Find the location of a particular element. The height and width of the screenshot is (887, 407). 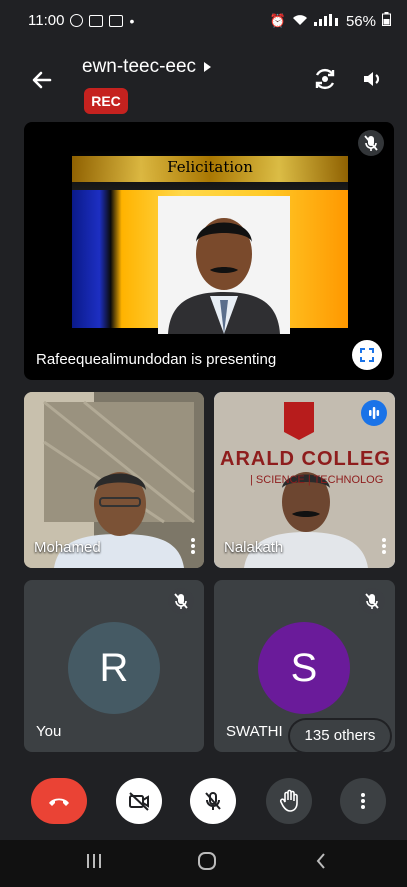

speaker-icon is located at coordinates (372, 79).